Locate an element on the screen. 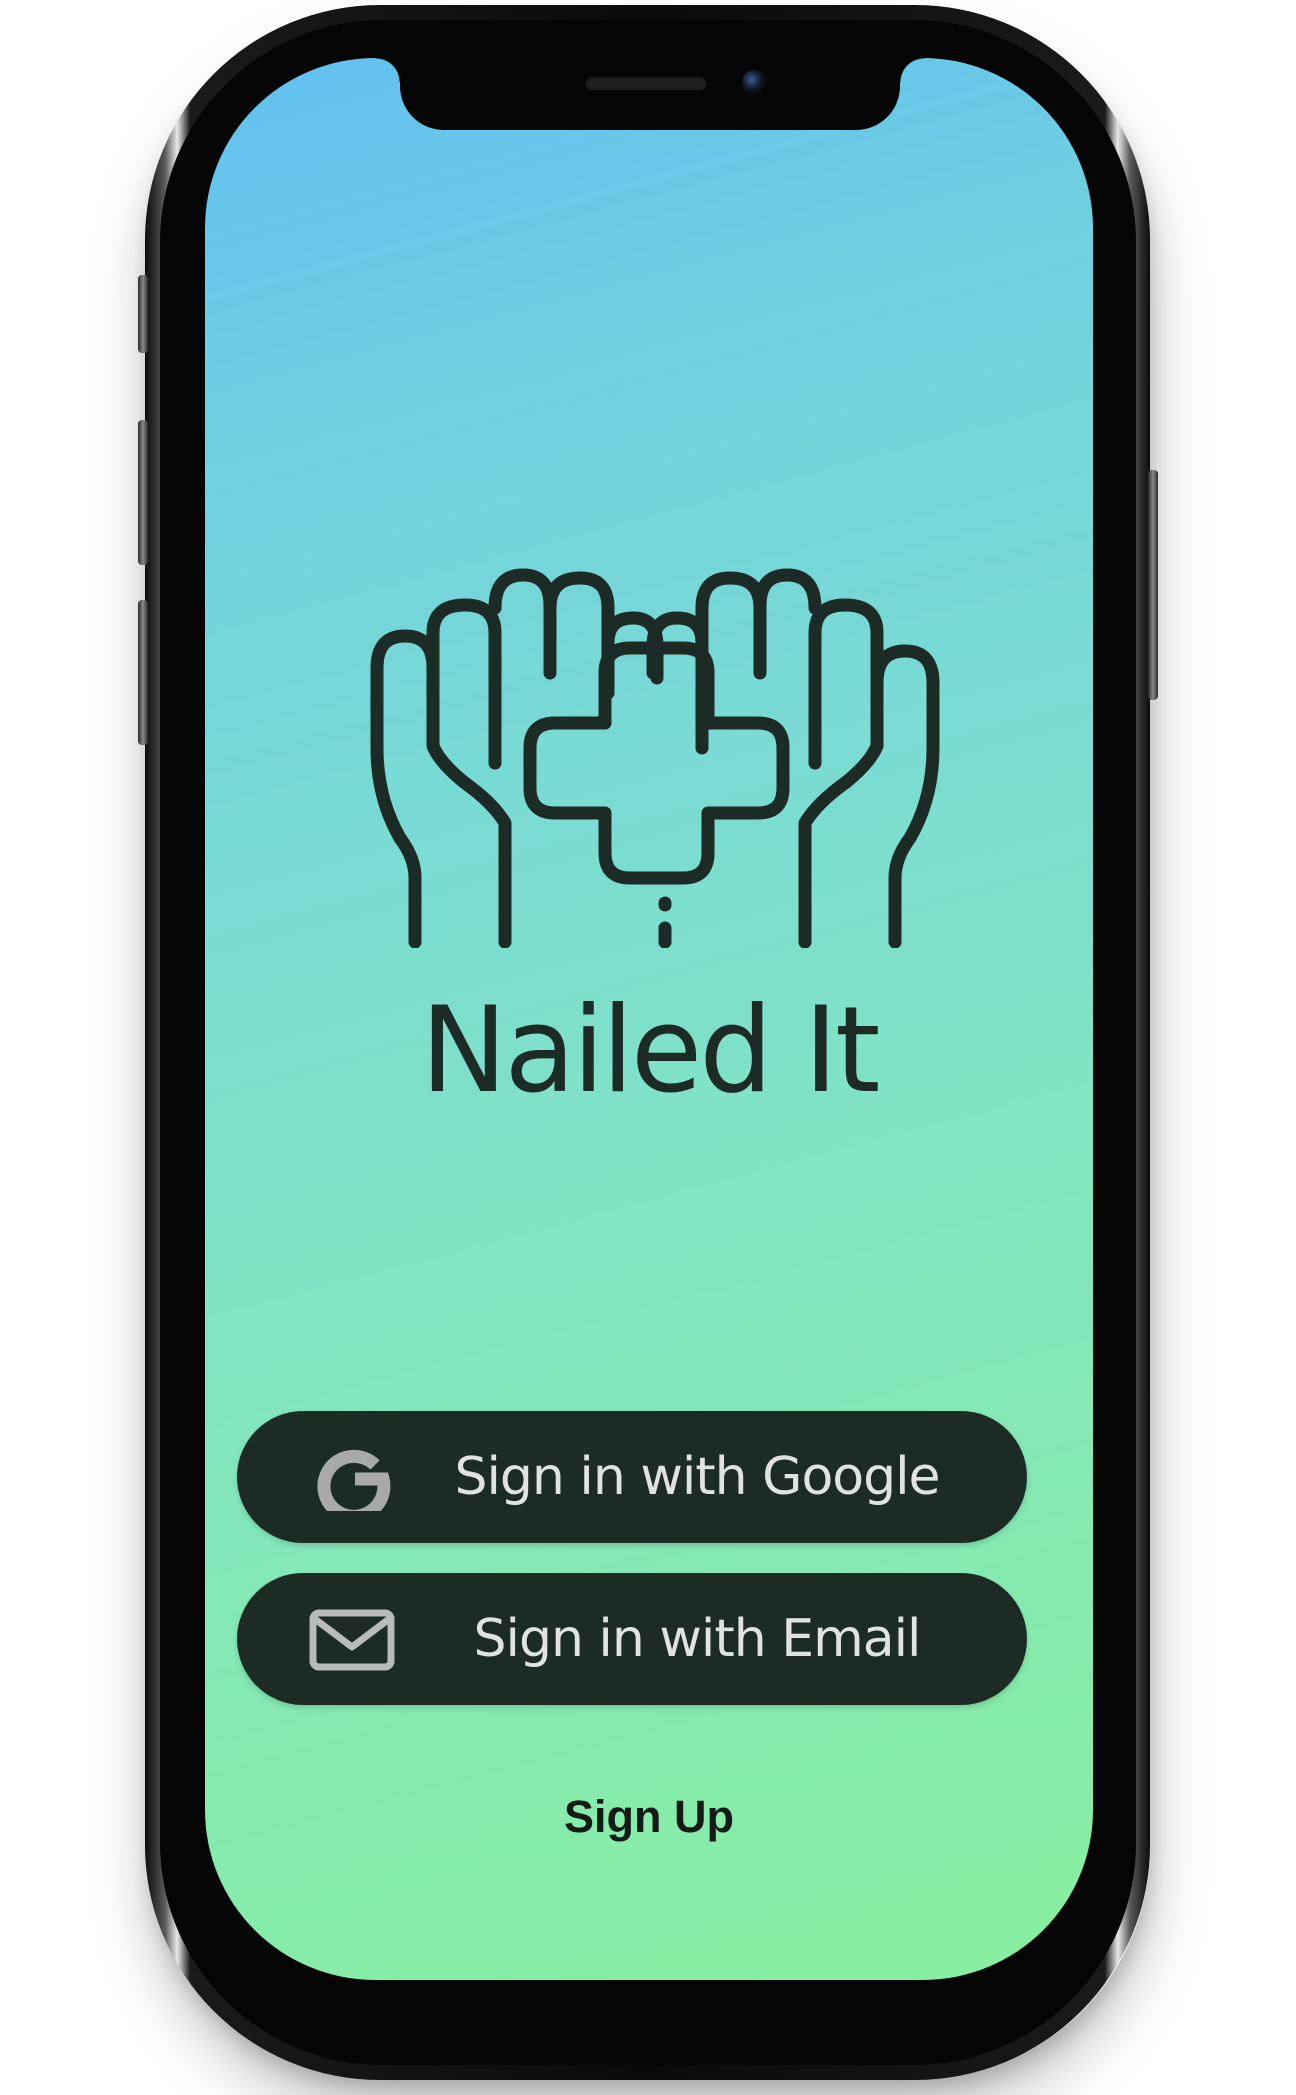  app-title: Nailed It is located at coordinates (650, 1050).